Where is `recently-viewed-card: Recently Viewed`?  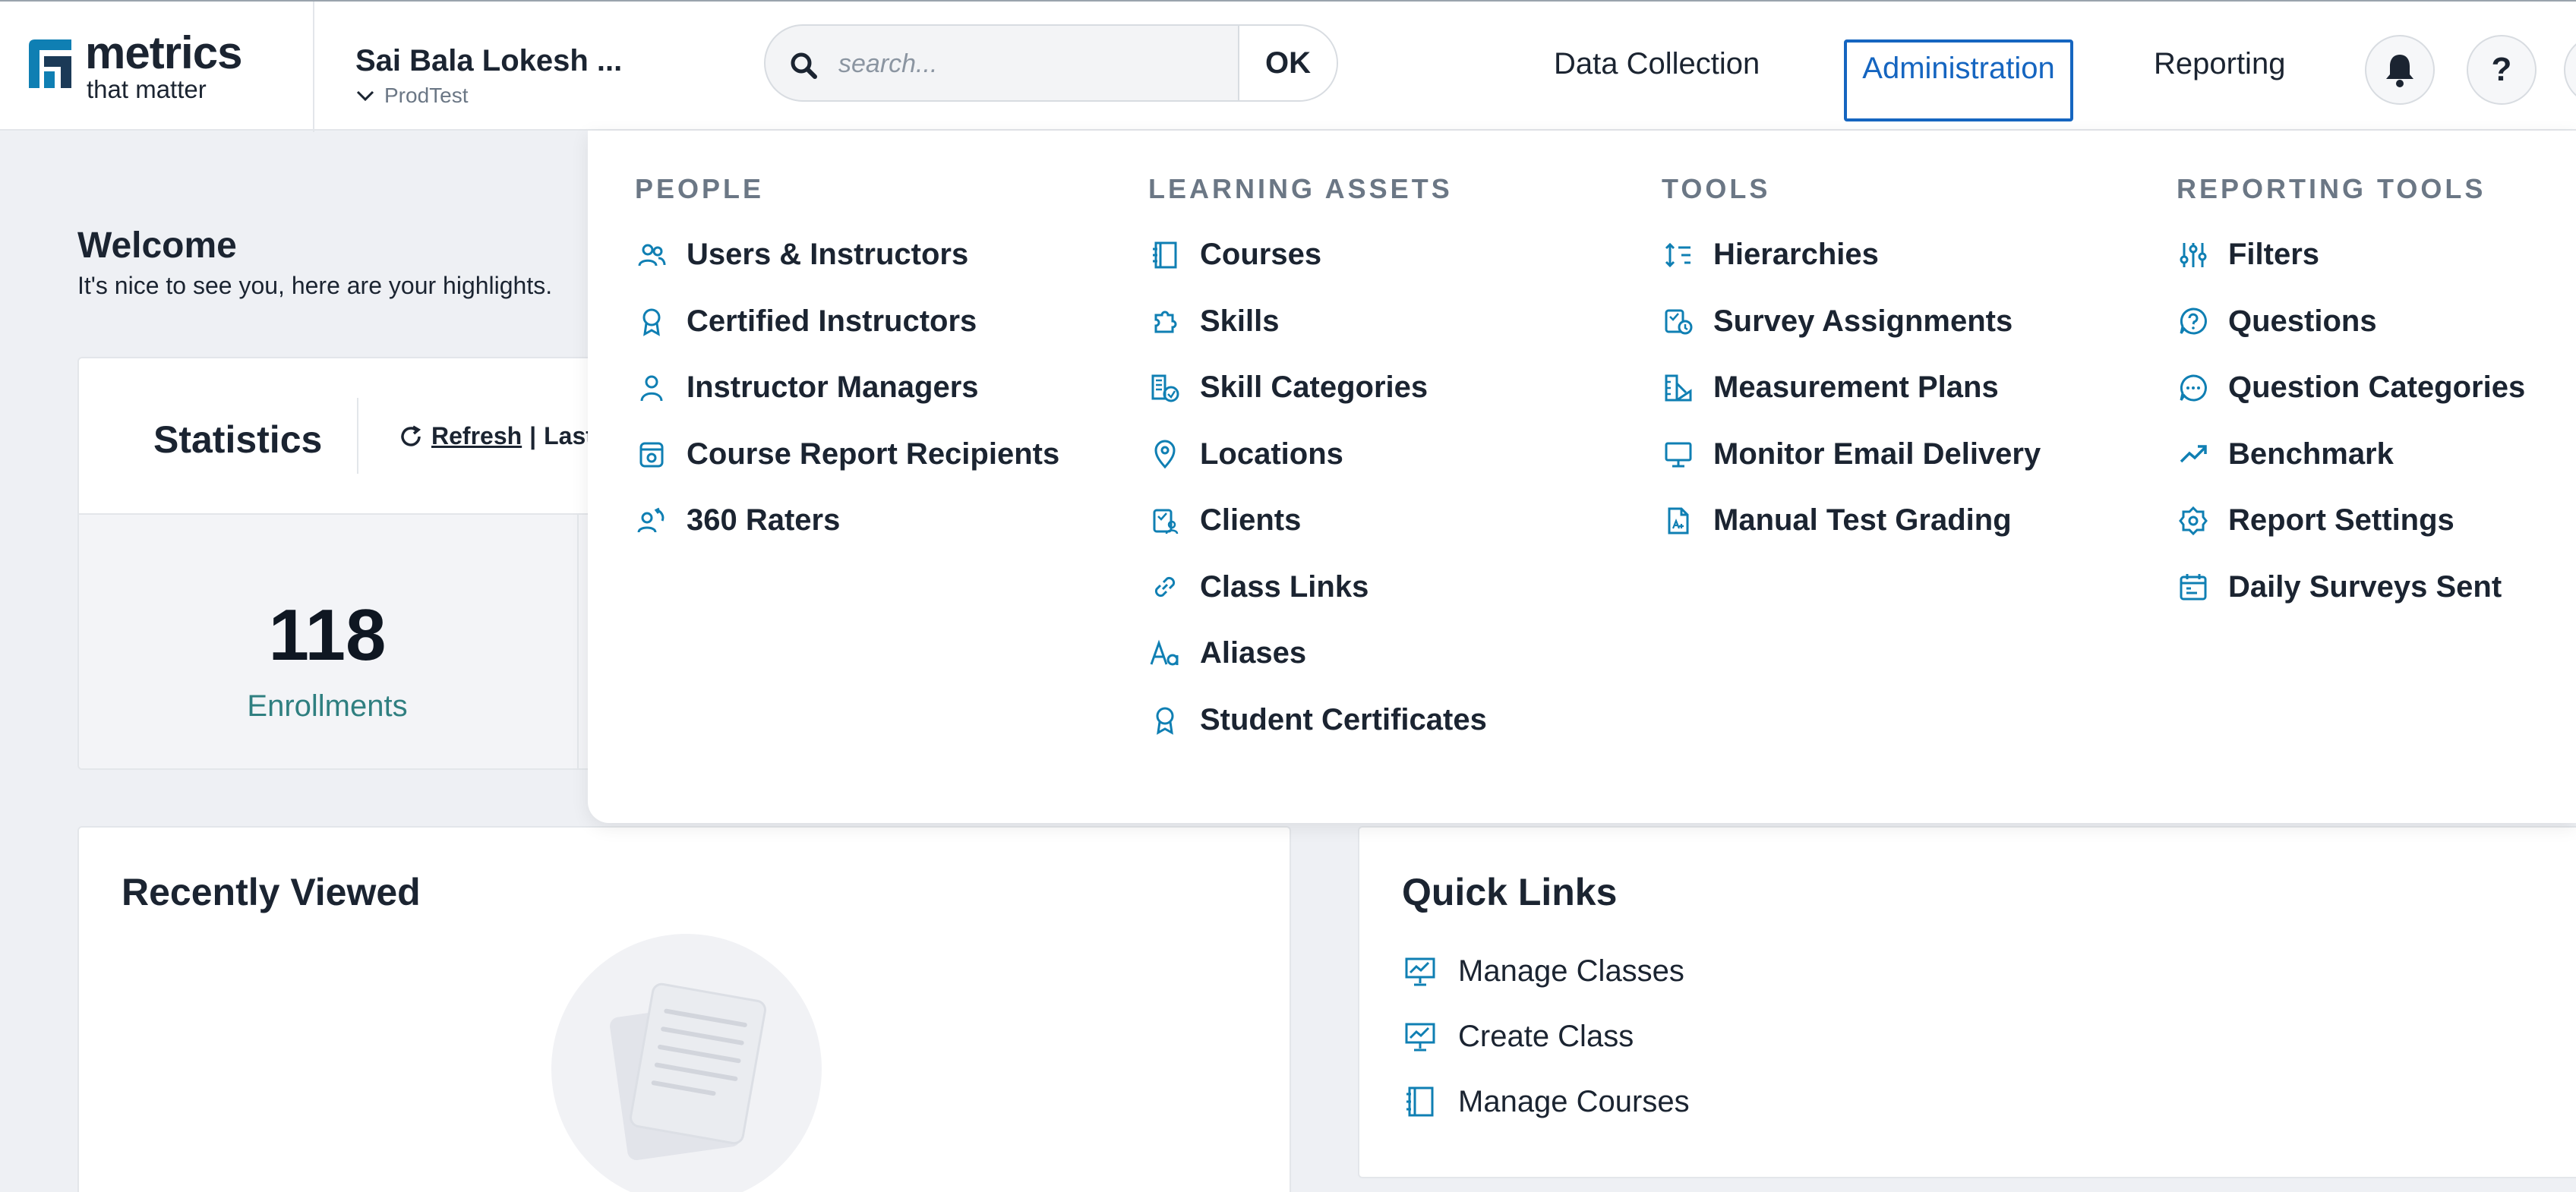 recently-viewed-card: Recently Viewed is located at coordinates (684, 1009).